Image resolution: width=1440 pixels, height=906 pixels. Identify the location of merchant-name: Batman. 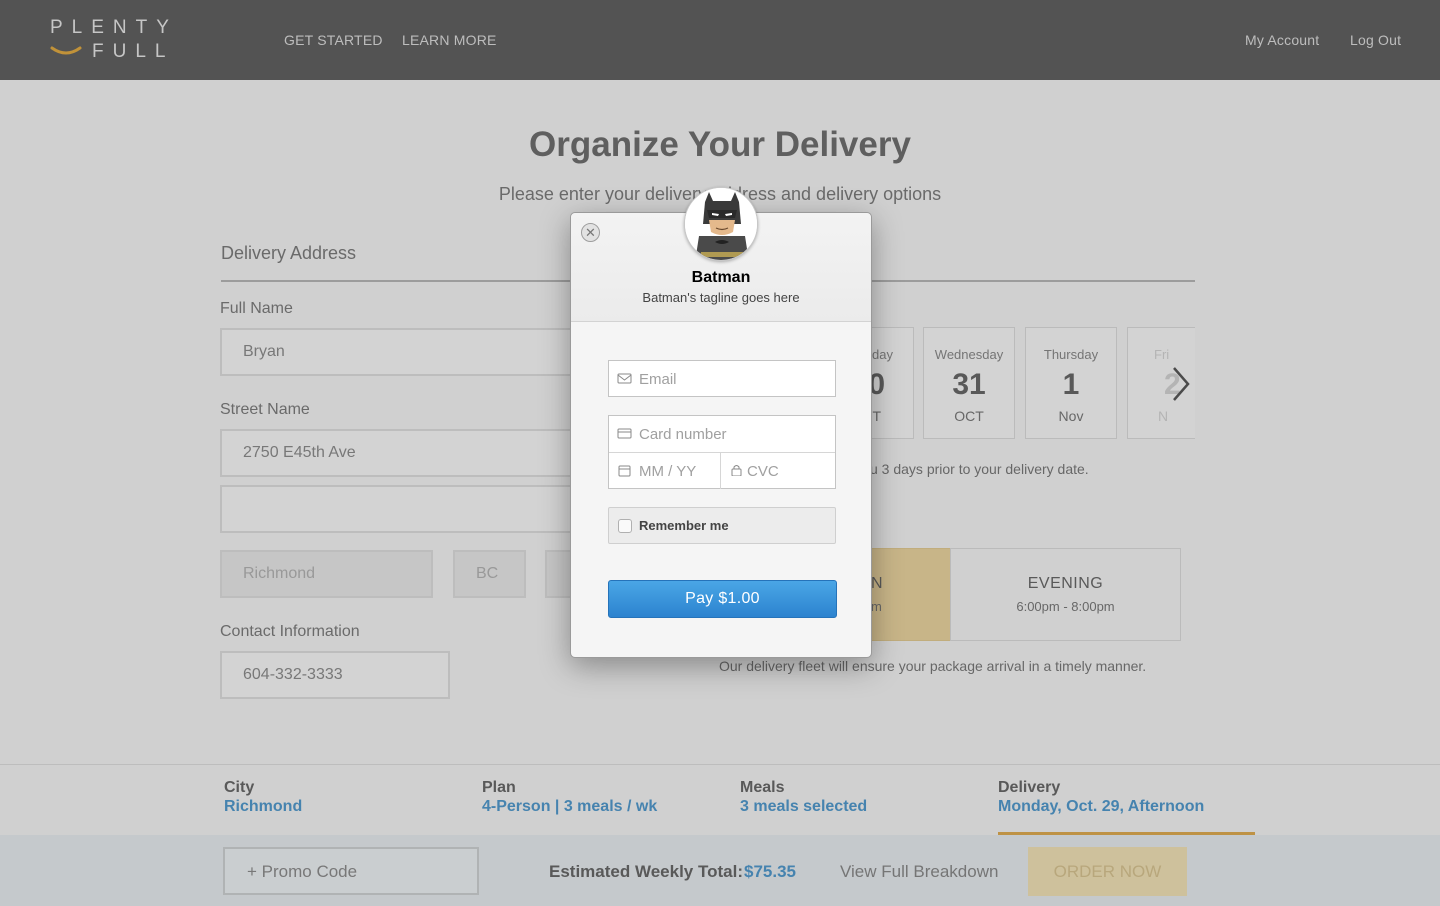
(721, 277).